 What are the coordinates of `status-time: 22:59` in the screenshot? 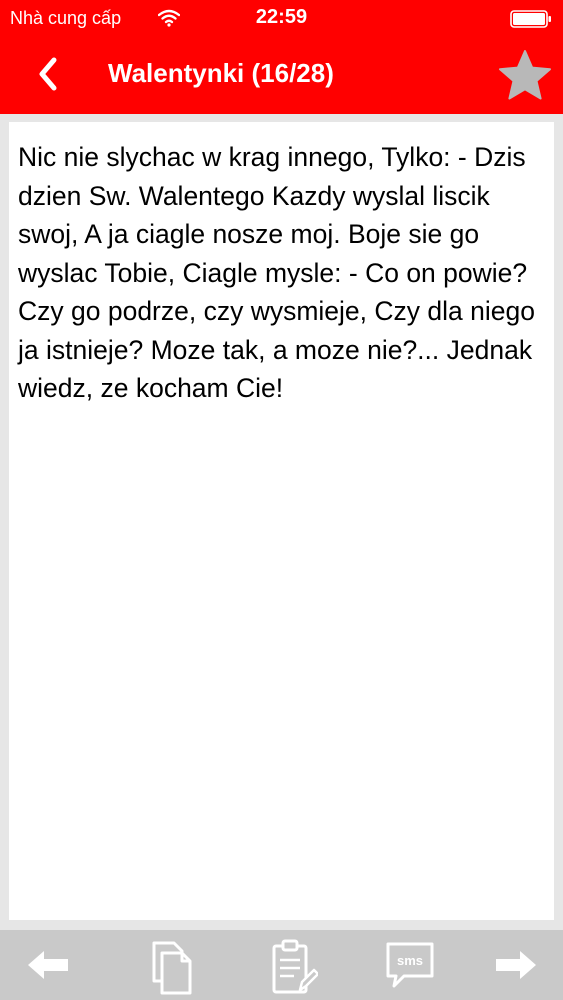 It's located at (281, 17).